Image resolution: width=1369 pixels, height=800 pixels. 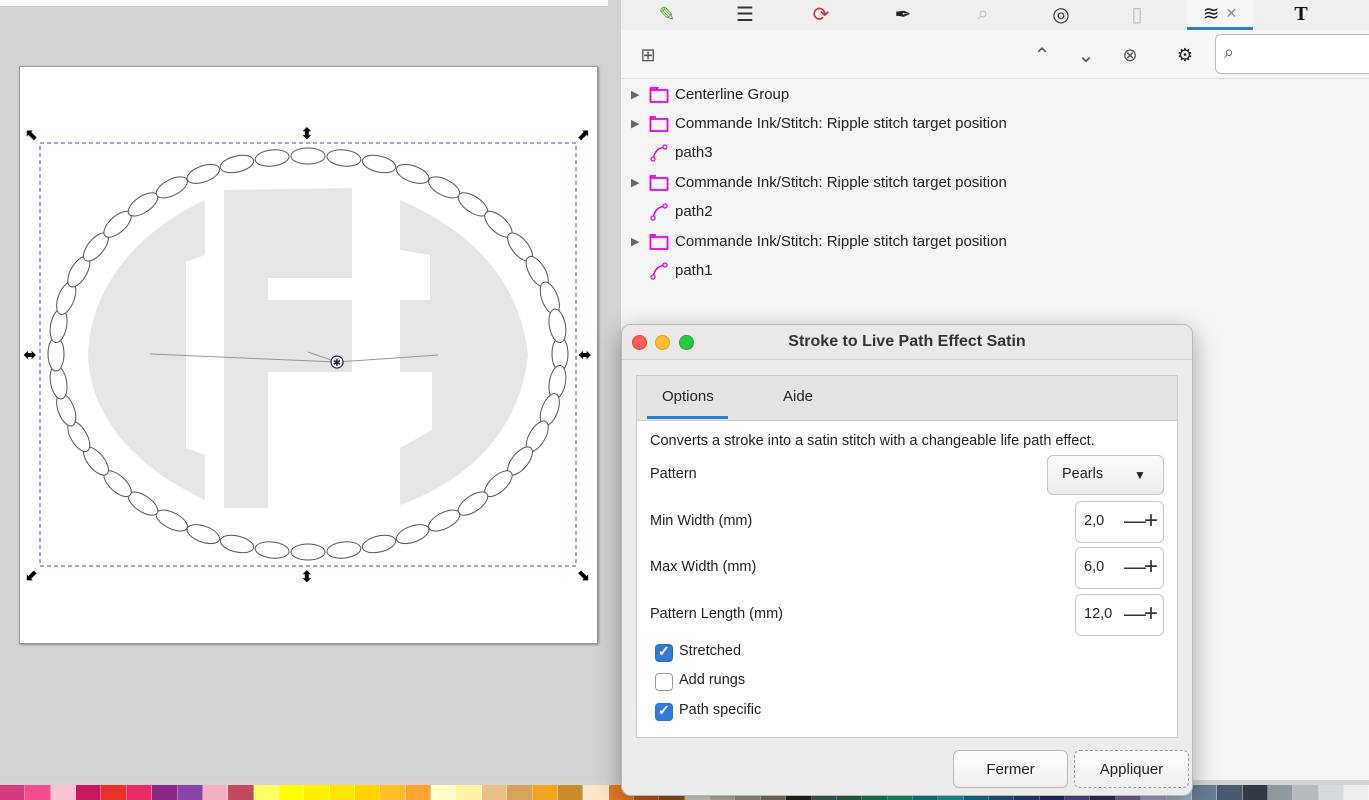 I want to click on handle-top-right-icon: ⬈, so click(x=582, y=134).